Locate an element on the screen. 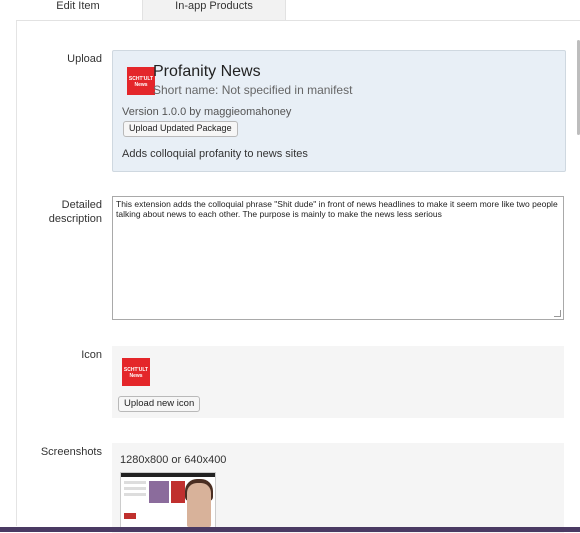  upload-label: Upload is located at coordinates (84, 59).